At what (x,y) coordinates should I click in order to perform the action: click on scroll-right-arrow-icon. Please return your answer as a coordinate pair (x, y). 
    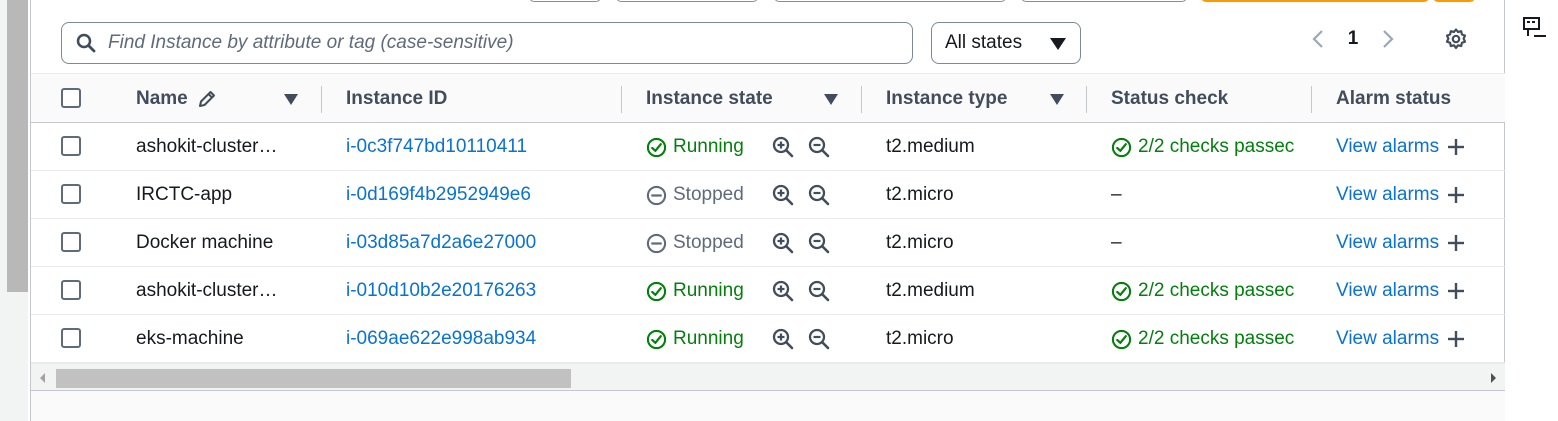
    Looking at the image, I should click on (1493, 378).